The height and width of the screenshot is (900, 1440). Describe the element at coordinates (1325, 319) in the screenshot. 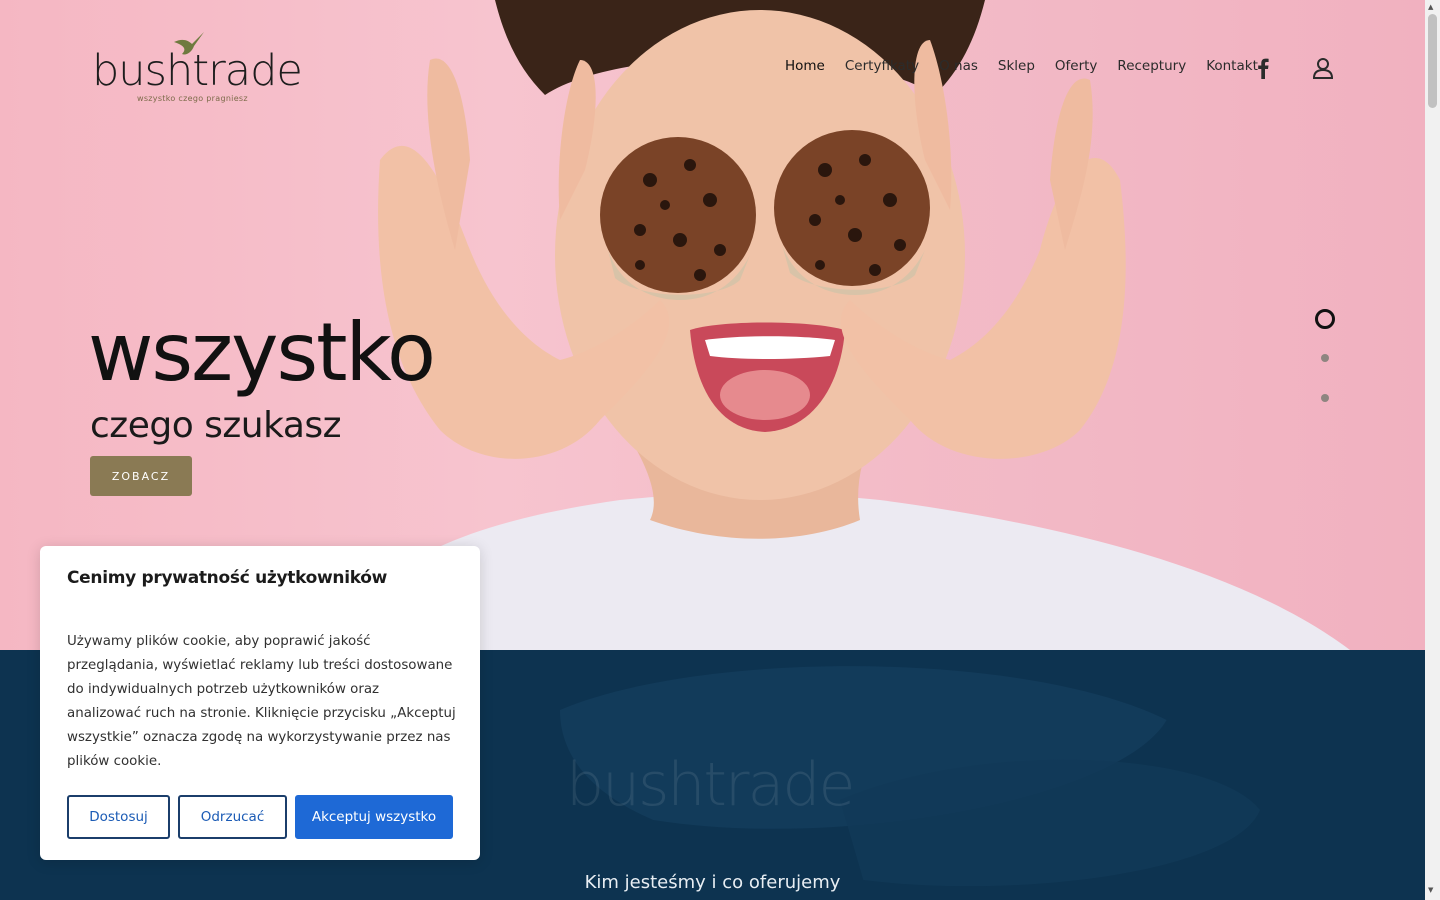

I see `slider-dot-1-active` at that location.